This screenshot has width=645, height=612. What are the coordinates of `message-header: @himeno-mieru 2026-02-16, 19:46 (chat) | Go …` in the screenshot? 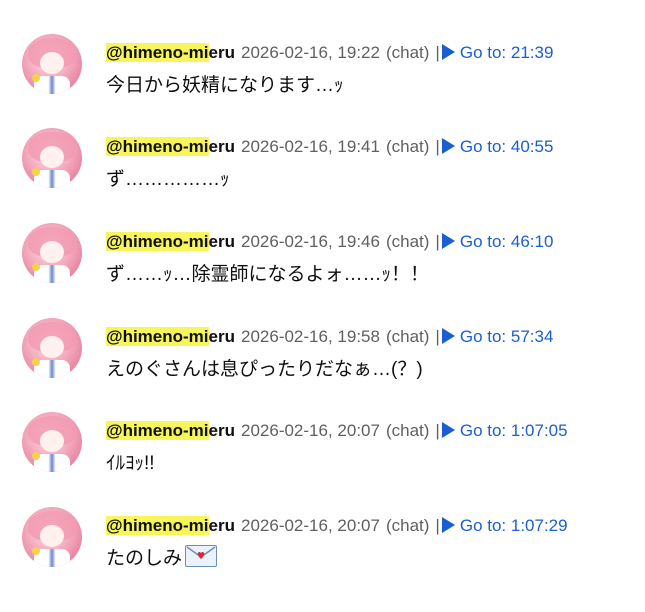 It's located at (329, 242).